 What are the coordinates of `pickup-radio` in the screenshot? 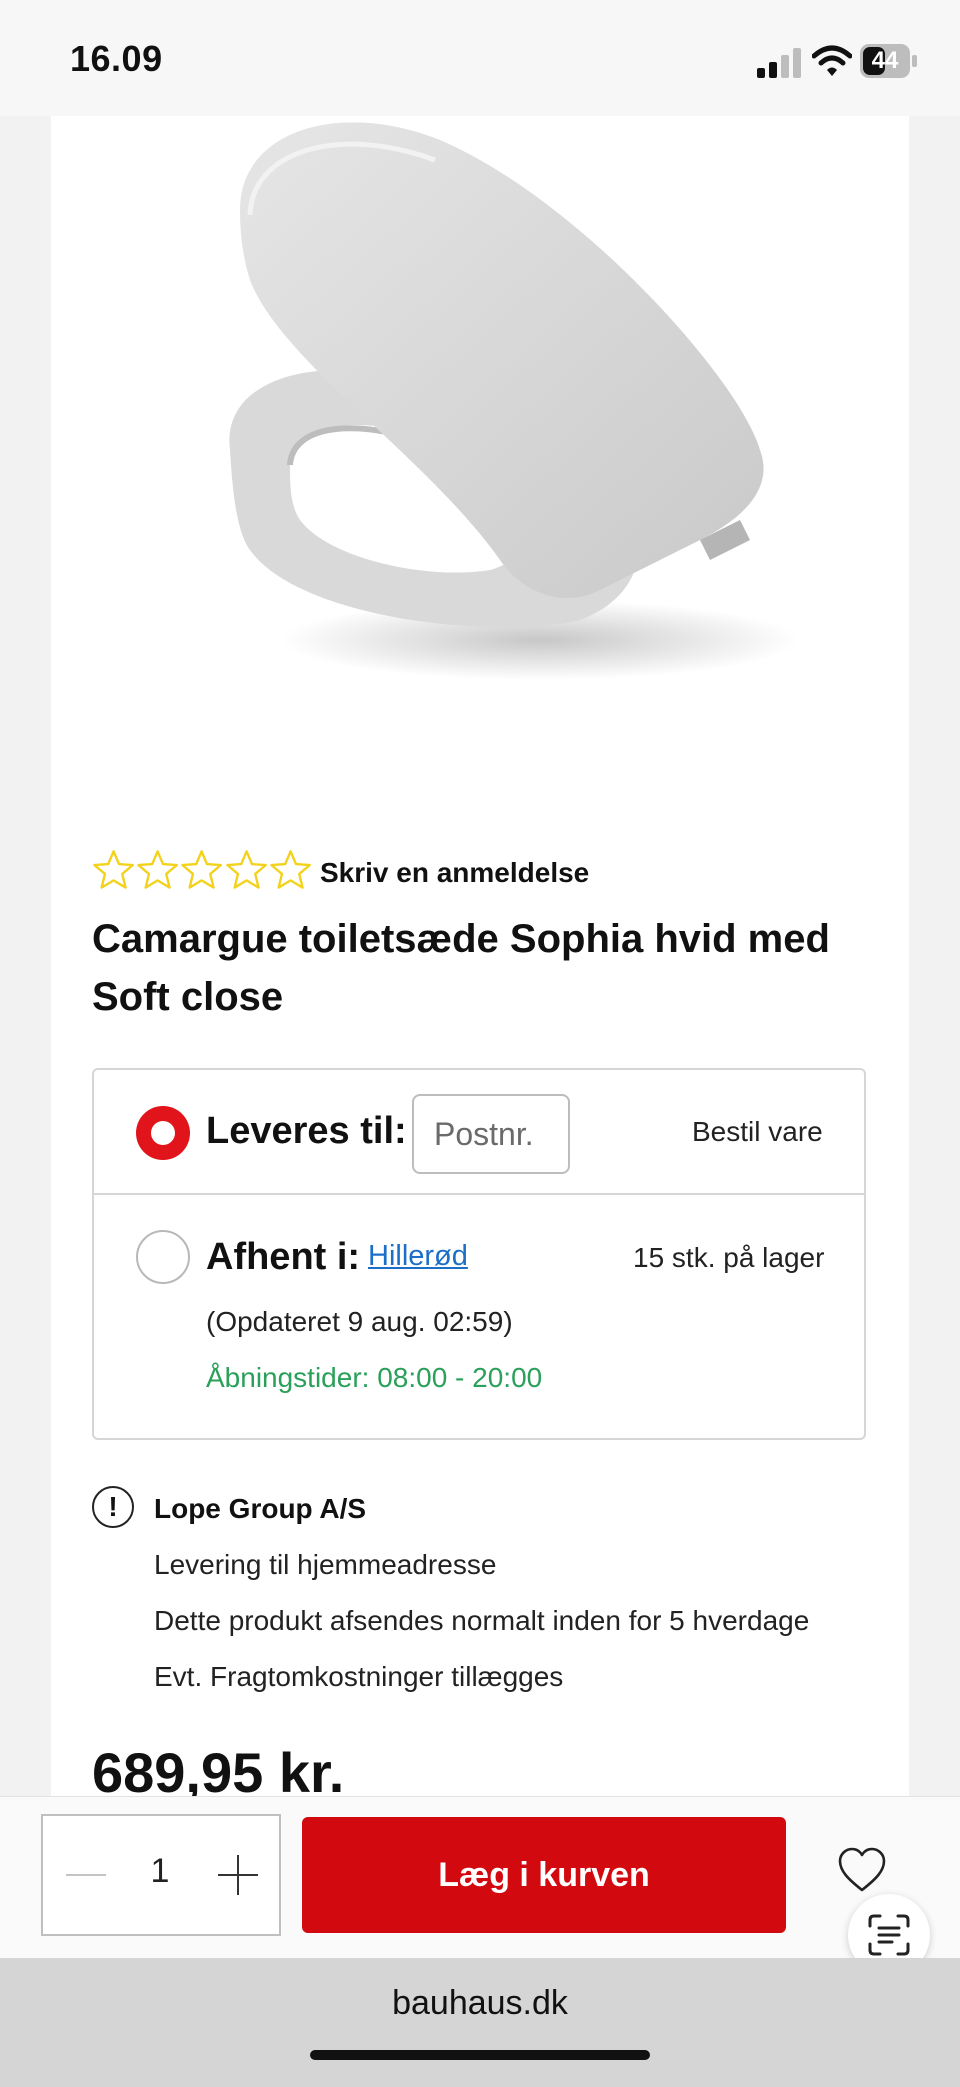 It's located at (163, 1257).